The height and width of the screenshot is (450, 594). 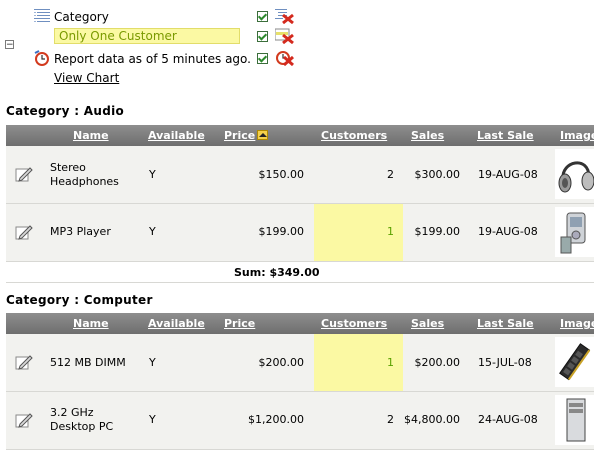 What do you see at coordinates (284, 16) in the screenshot?
I see `remove-control-break-icon` at bounding box center [284, 16].